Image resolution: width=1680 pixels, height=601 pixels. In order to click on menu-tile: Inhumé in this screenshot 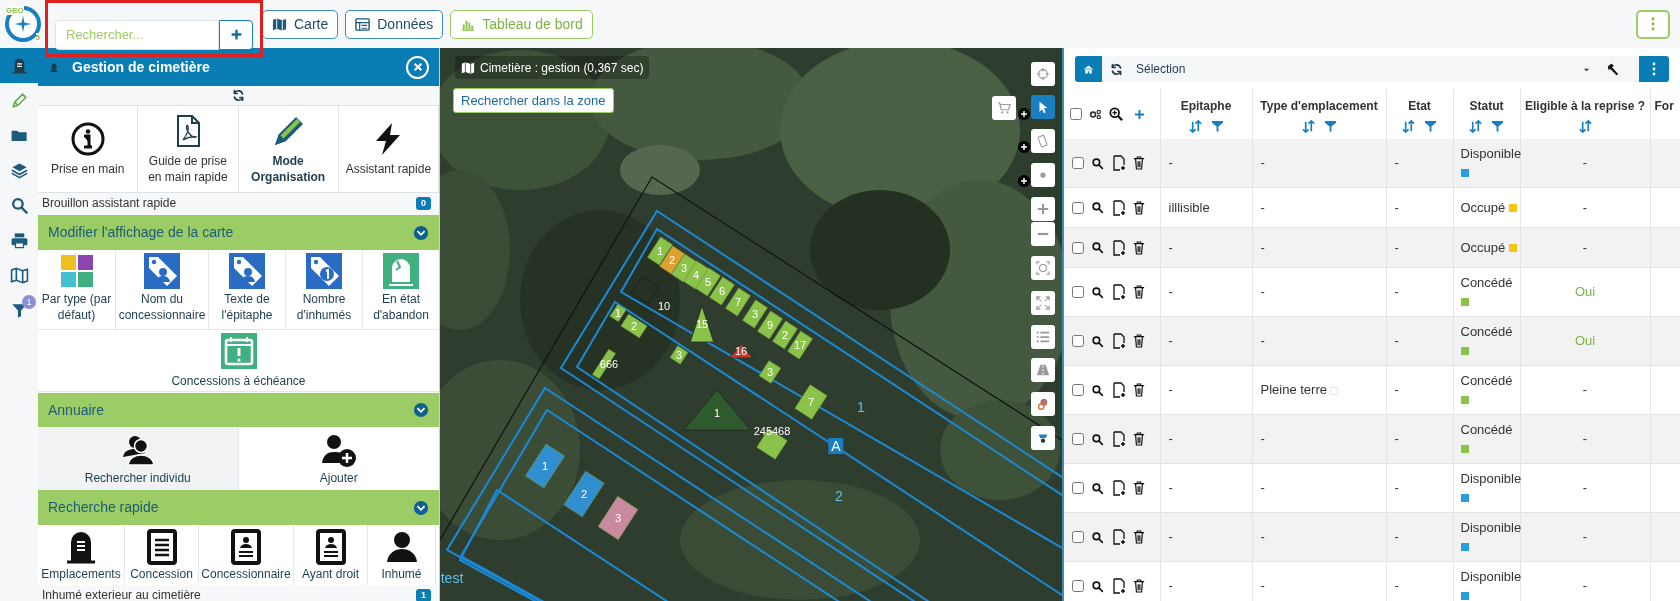, I will do `click(402, 555)`.